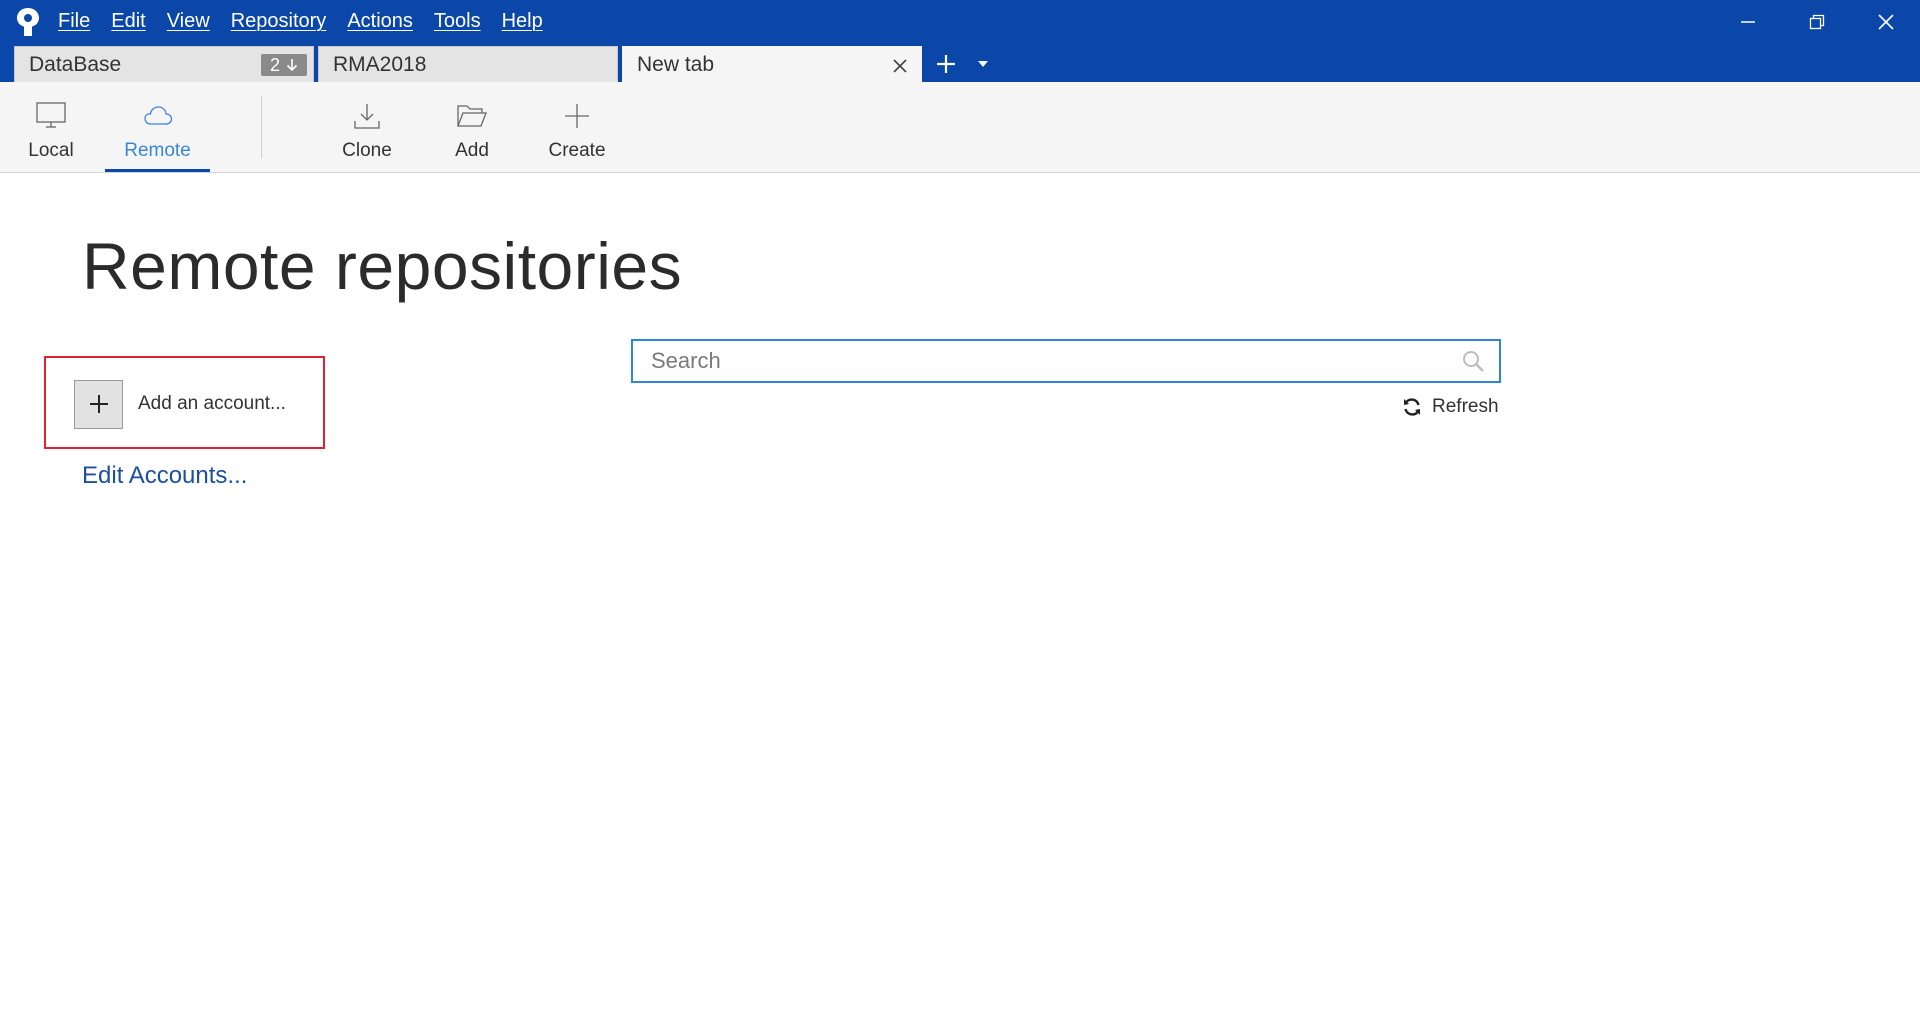 The height and width of the screenshot is (1020, 1920). I want to click on caret-down-icon, so click(983, 64).